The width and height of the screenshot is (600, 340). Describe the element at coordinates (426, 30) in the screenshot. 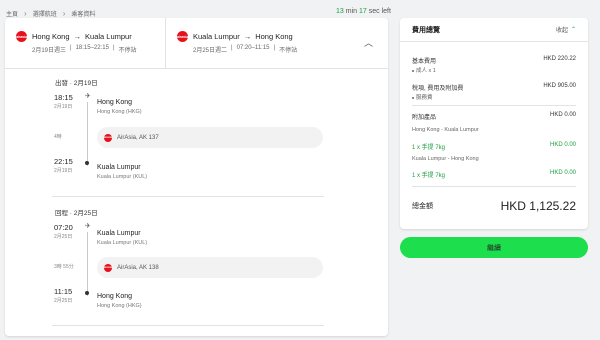

I see `summary-title: 費用總覽` at that location.